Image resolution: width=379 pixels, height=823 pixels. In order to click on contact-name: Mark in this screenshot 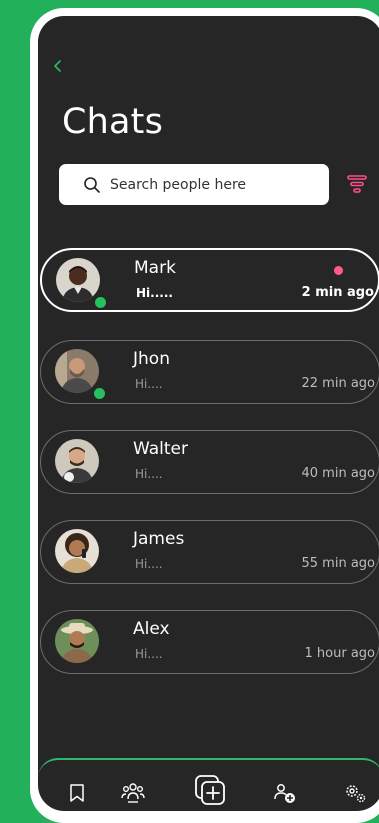, I will do `click(155, 268)`.